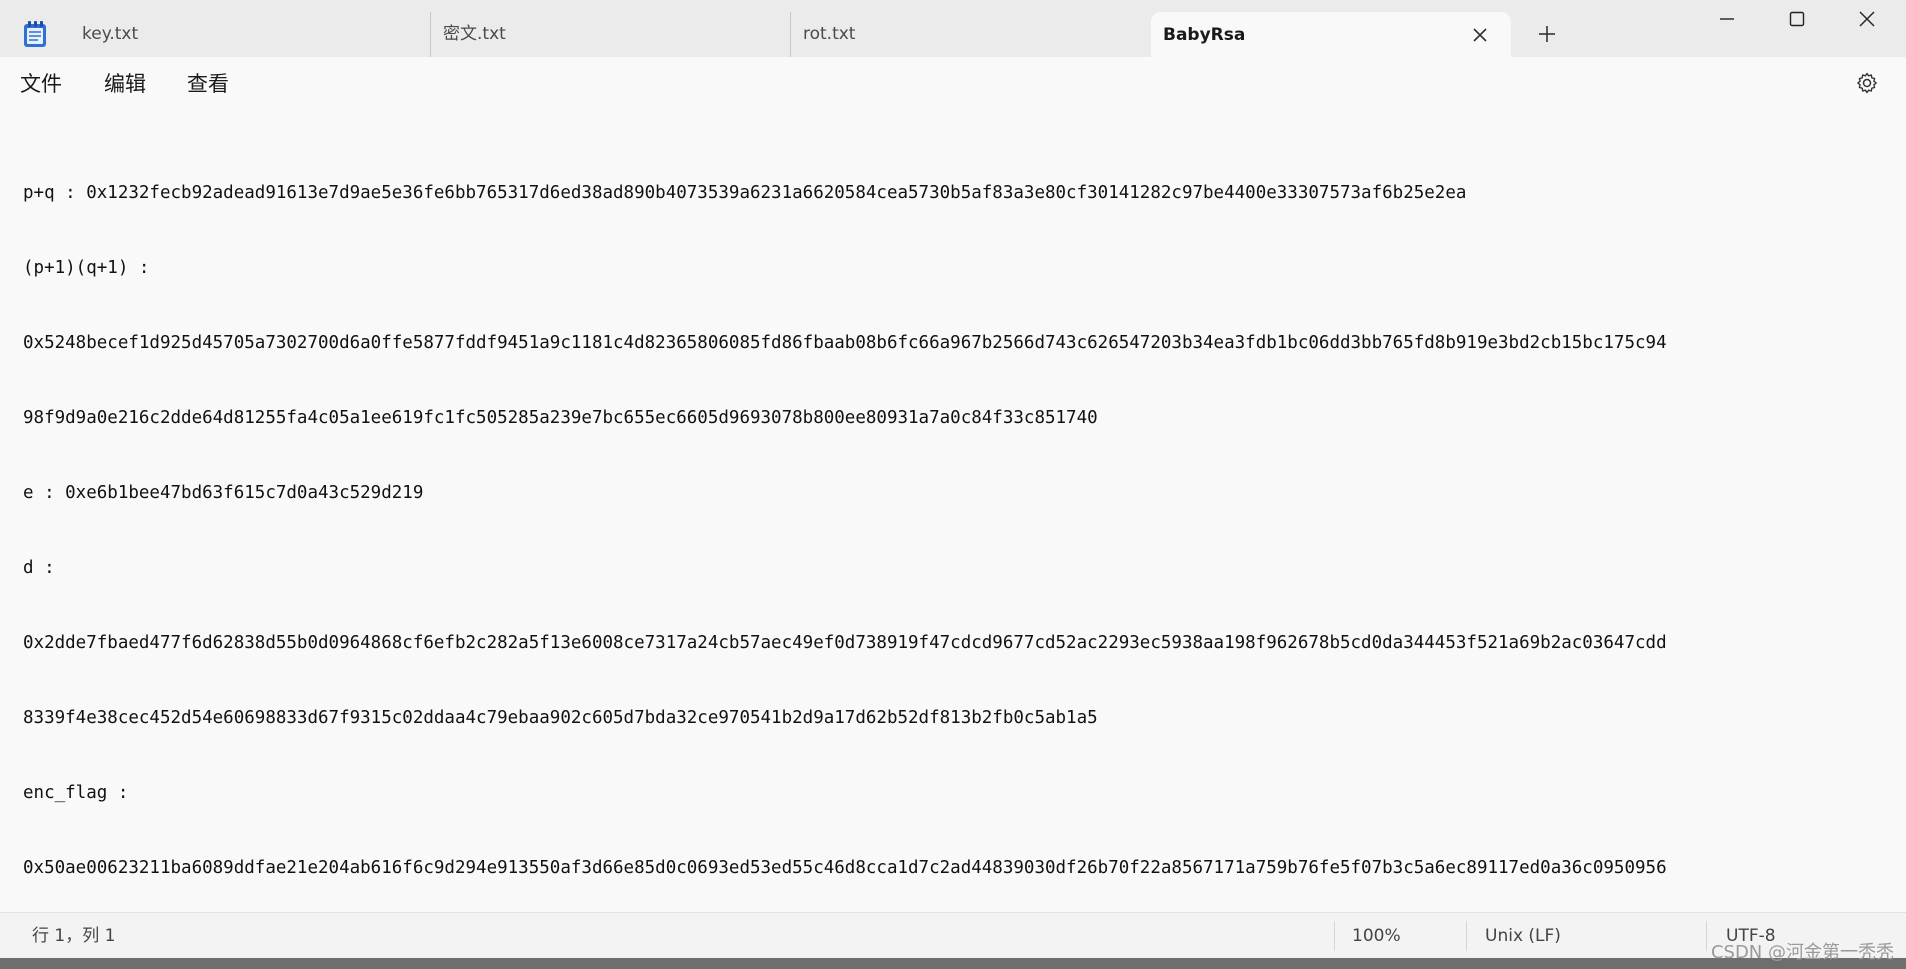  What do you see at coordinates (41, 84) in the screenshot?
I see `menu-file: 文件` at bounding box center [41, 84].